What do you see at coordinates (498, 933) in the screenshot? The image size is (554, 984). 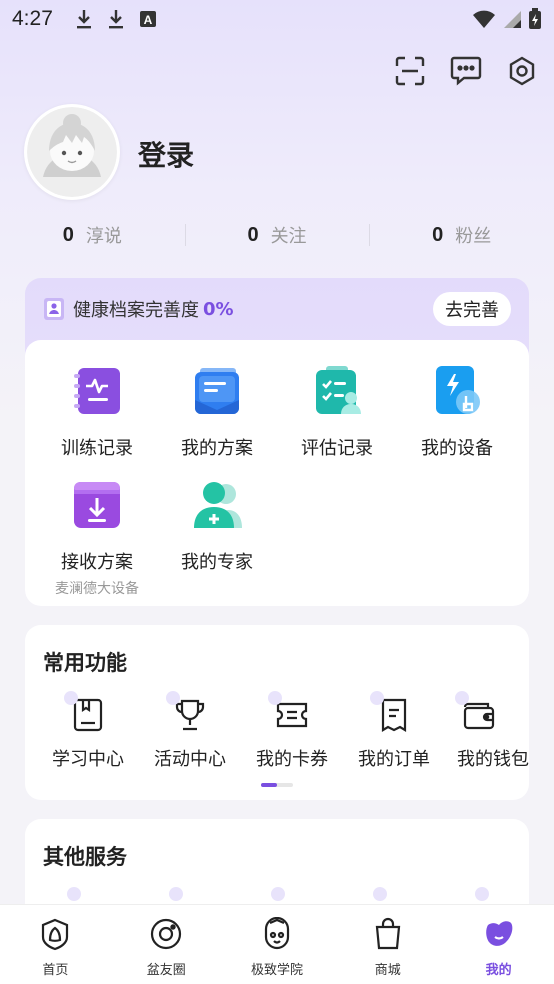 I see `profile-icon` at bounding box center [498, 933].